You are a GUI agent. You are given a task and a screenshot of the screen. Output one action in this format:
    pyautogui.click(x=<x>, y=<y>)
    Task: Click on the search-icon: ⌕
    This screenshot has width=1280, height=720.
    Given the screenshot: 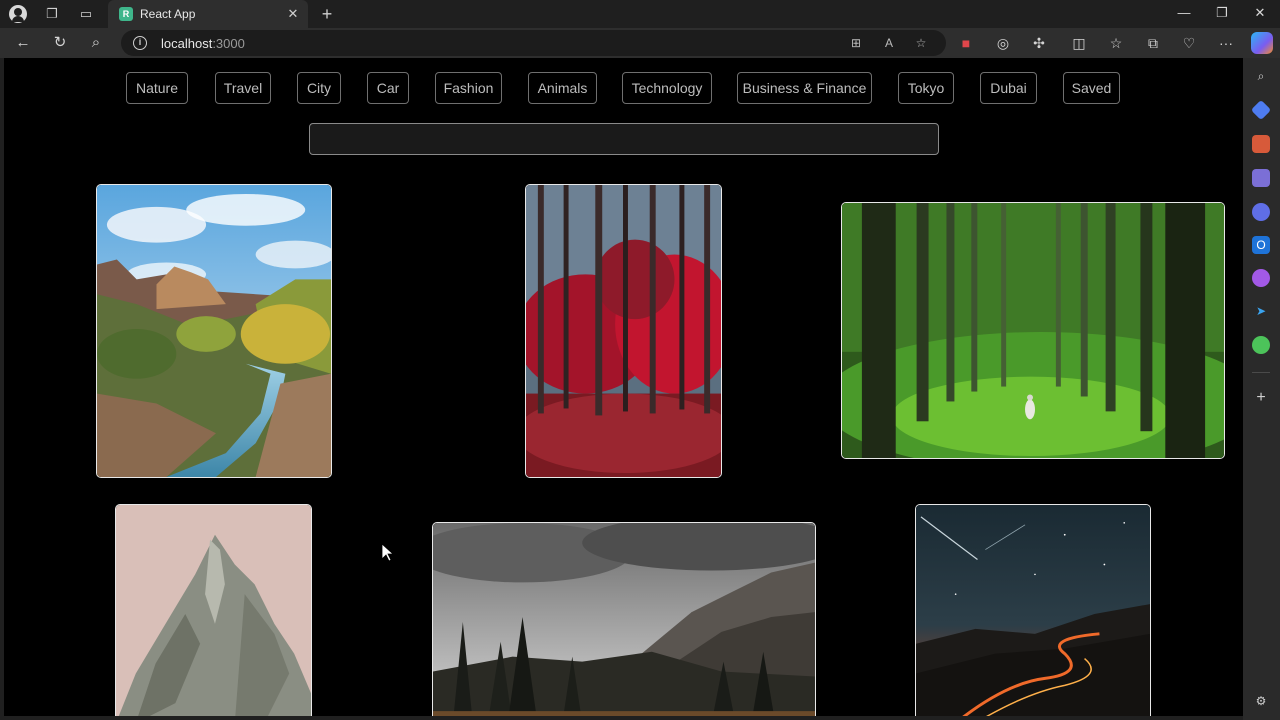 What is the action you would take?
    pyautogui.click(x=96, y=43)
    